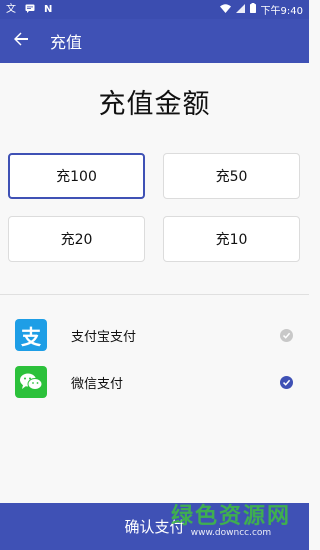 The width and height of the screenshot is (320, 550). Describe the element at coordinates (240, 9) in the screenshot. I see `signal-icon` at that location.